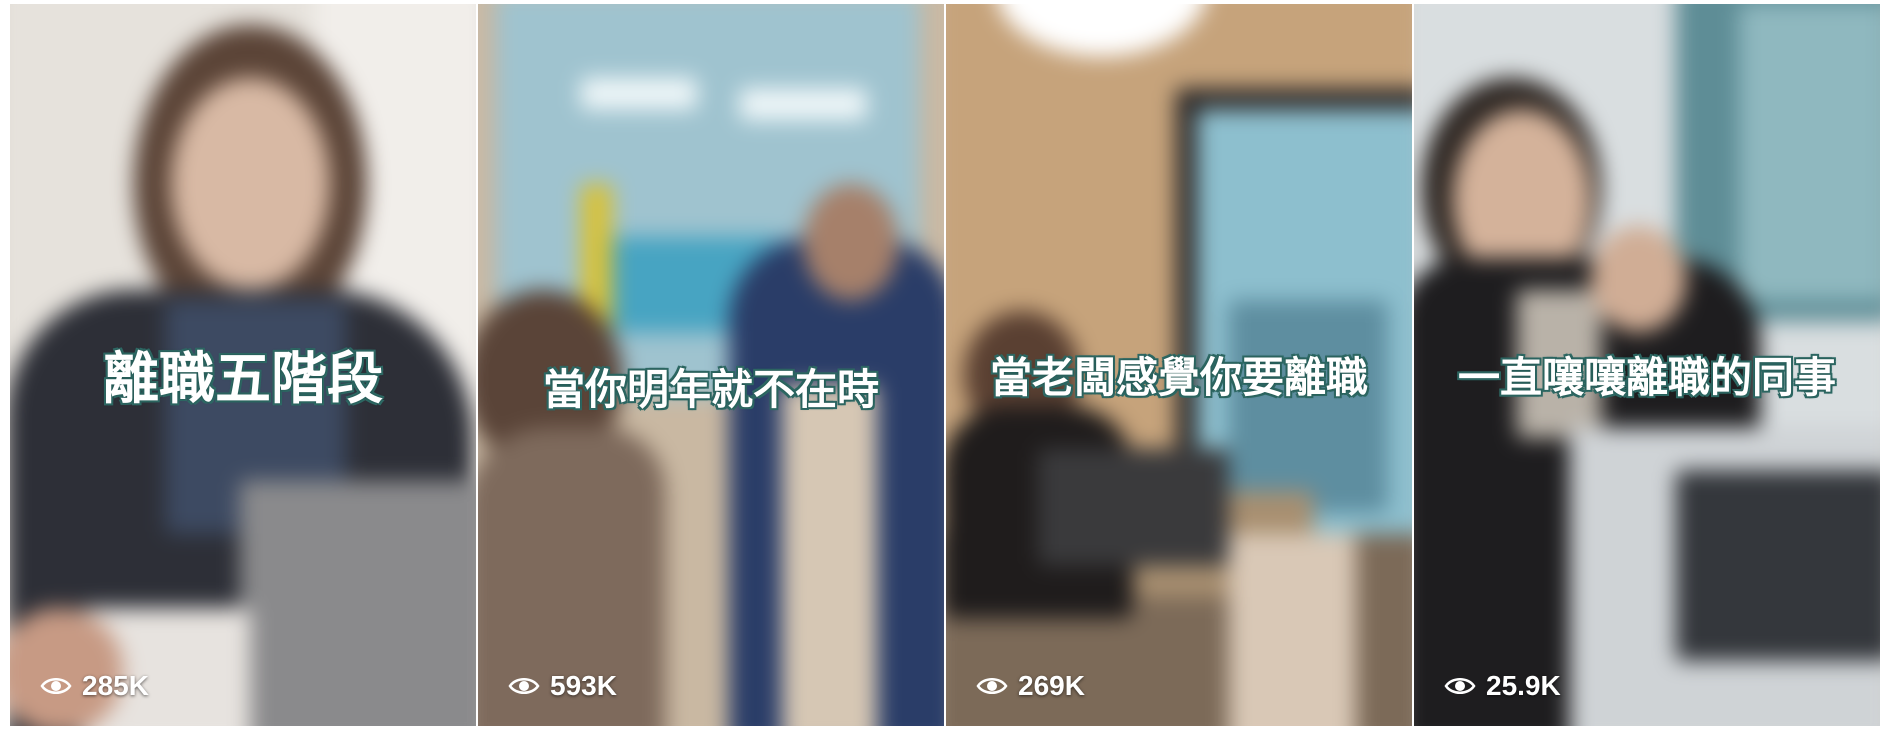 Image resolution: width=1880 pixels, height=730 pixels. Describe the element at coordinates (115, 685) in the screenshot. I see `view-count-label: 285K` at that location.